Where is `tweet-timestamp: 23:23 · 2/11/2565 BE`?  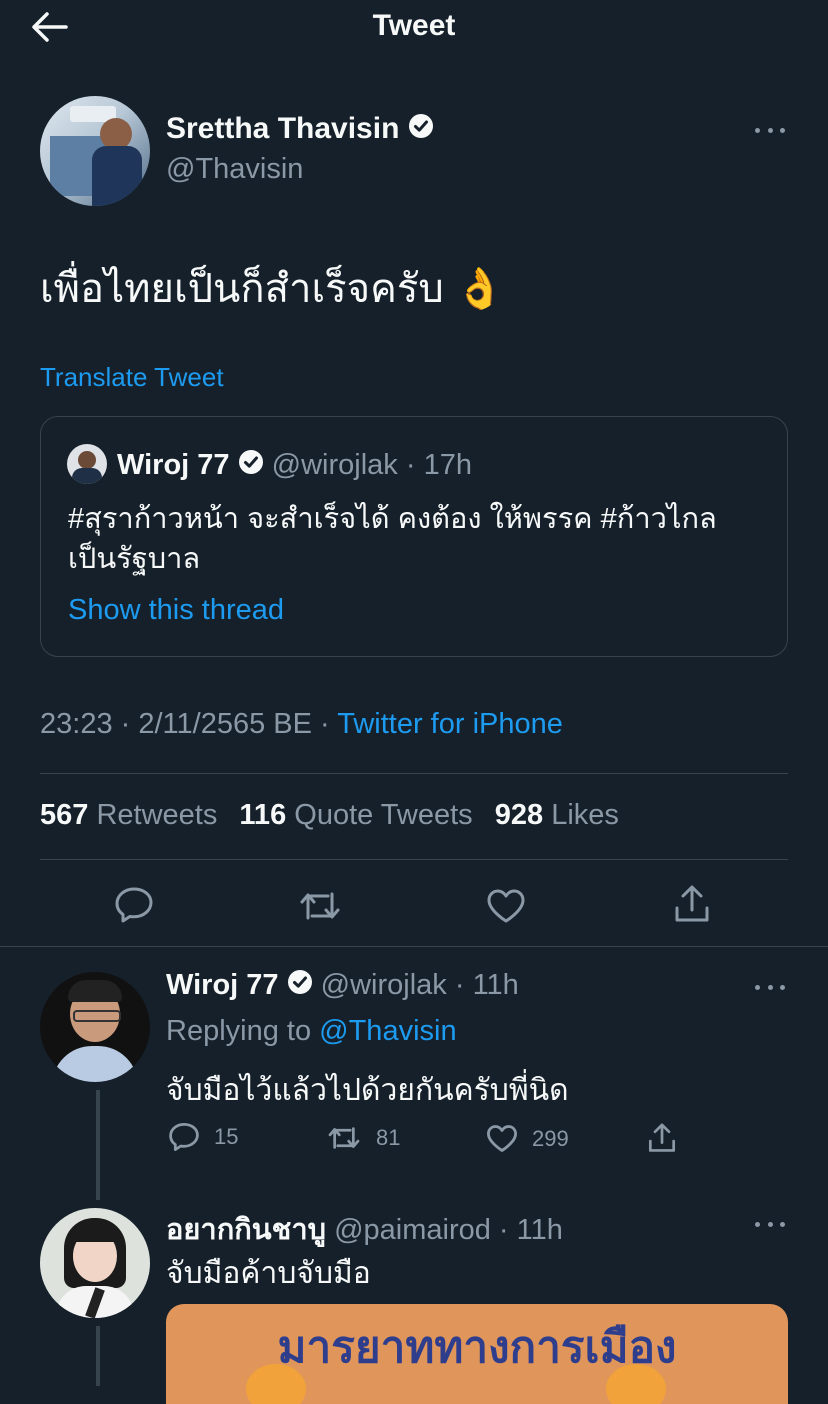 tweet-timestamp: 23:23 · 2/11/2565 BE is located at coordinates (176, 724).